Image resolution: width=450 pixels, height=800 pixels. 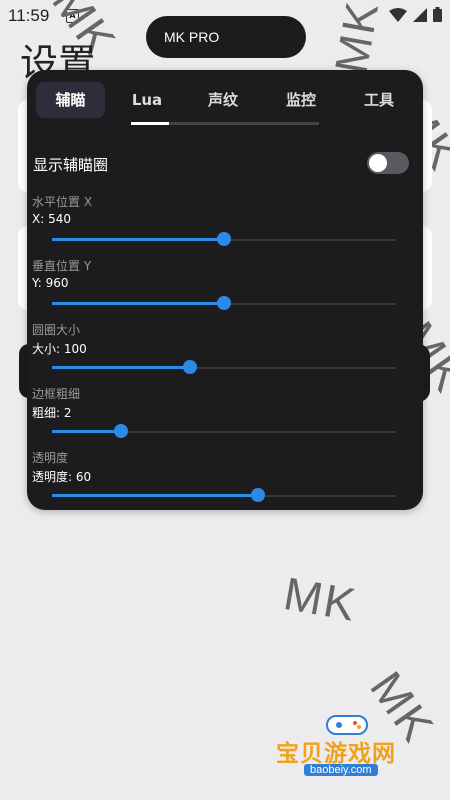 I want to click on tab-aim: 辅瞄, so click(x=70, y=100).